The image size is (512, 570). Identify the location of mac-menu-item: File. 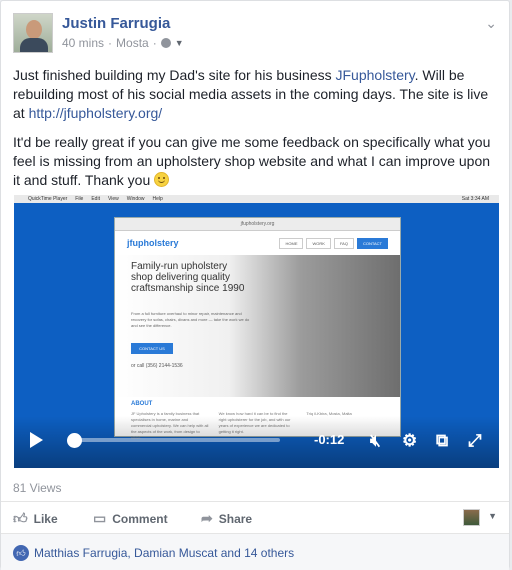
(79, 199).